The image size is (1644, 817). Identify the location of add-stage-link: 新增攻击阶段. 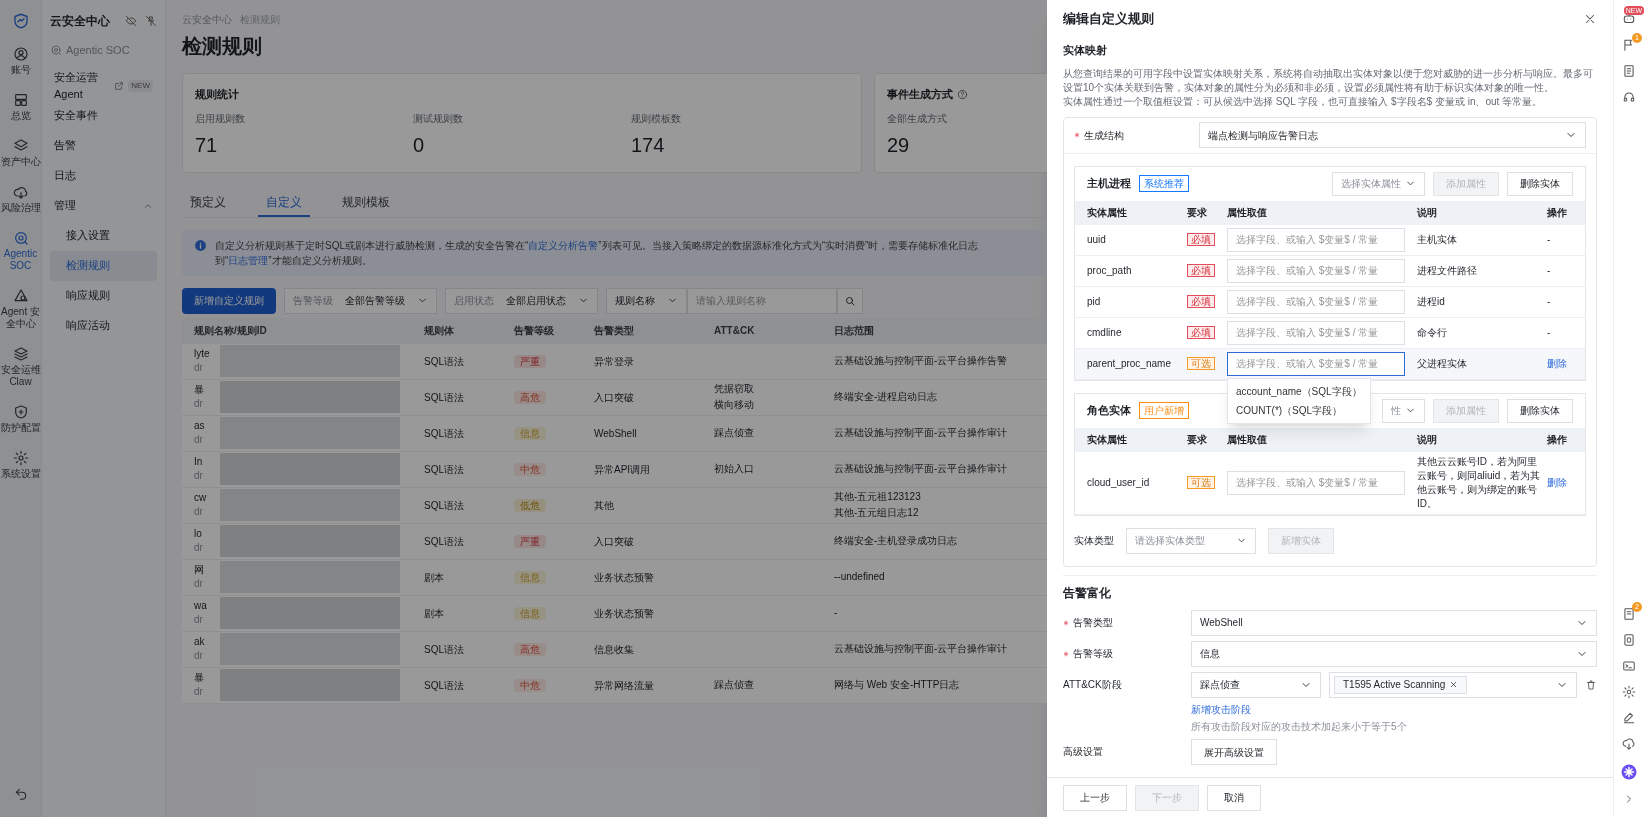
(1394, 709).